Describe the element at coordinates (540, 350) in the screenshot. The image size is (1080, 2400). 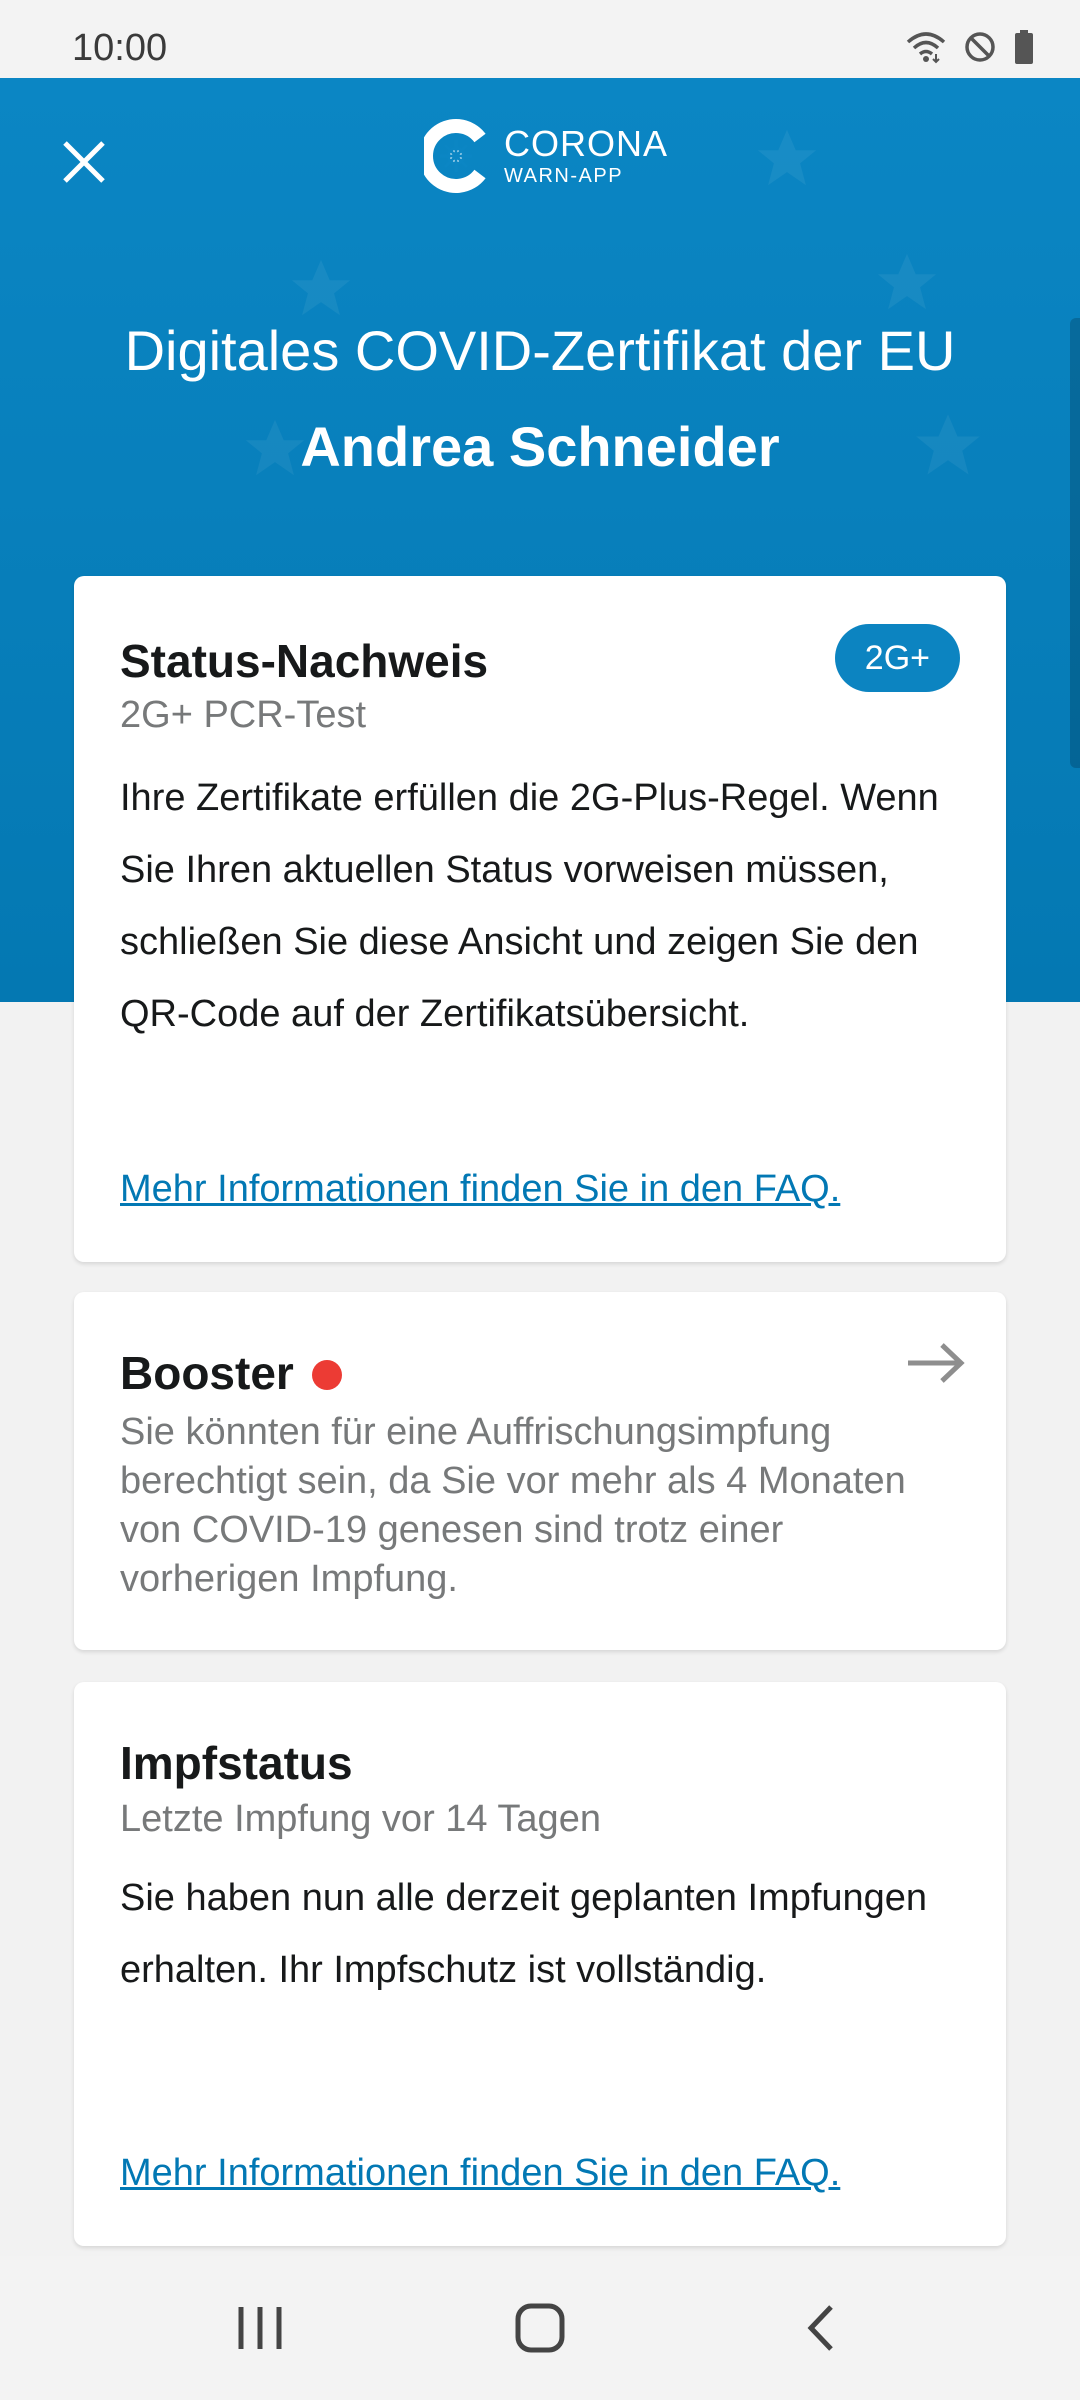
I see `page-title: Digitales COVID-Zertifikat der EU` at that location.